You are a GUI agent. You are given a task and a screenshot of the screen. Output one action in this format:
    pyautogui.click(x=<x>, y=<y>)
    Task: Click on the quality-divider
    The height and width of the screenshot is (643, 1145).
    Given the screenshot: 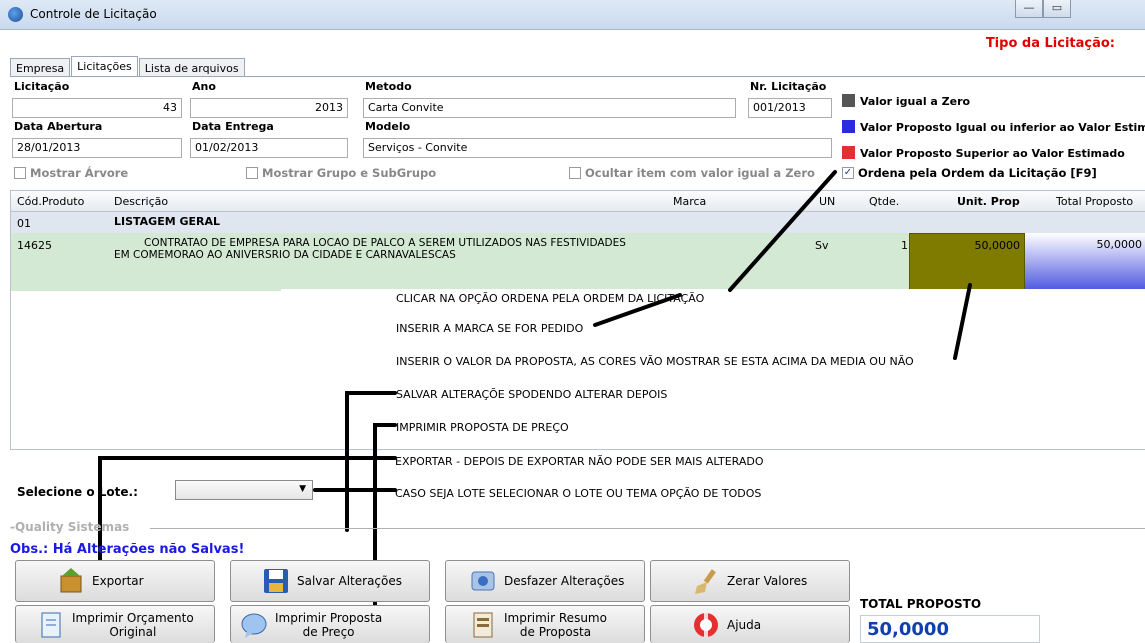 What is the action you would take?
    pyautogui.click(x=647, y=528)
    